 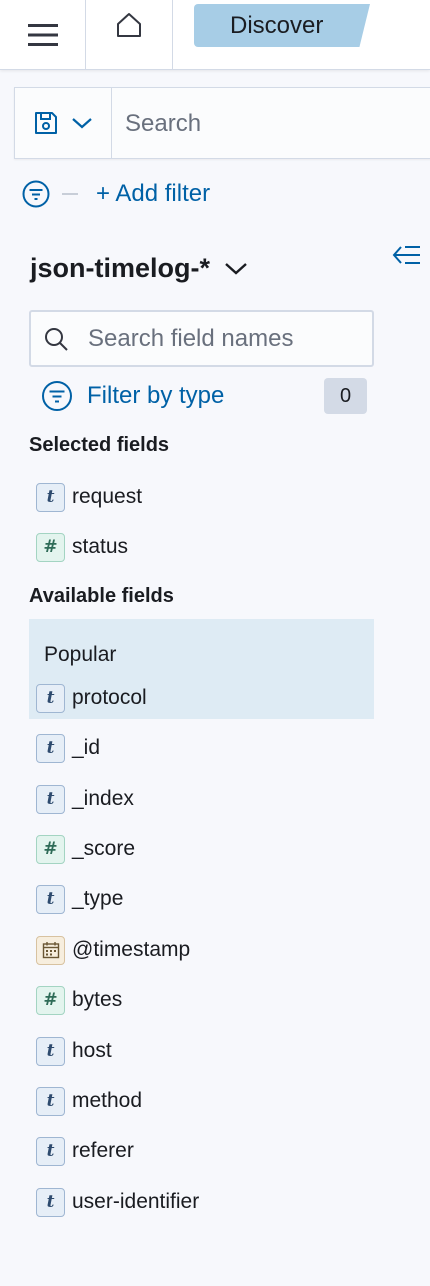 What do you see at coordinates (101, 596) in the screenshot?
I see `available-fields-heading: Available fields` at bounding box center [101, 596].